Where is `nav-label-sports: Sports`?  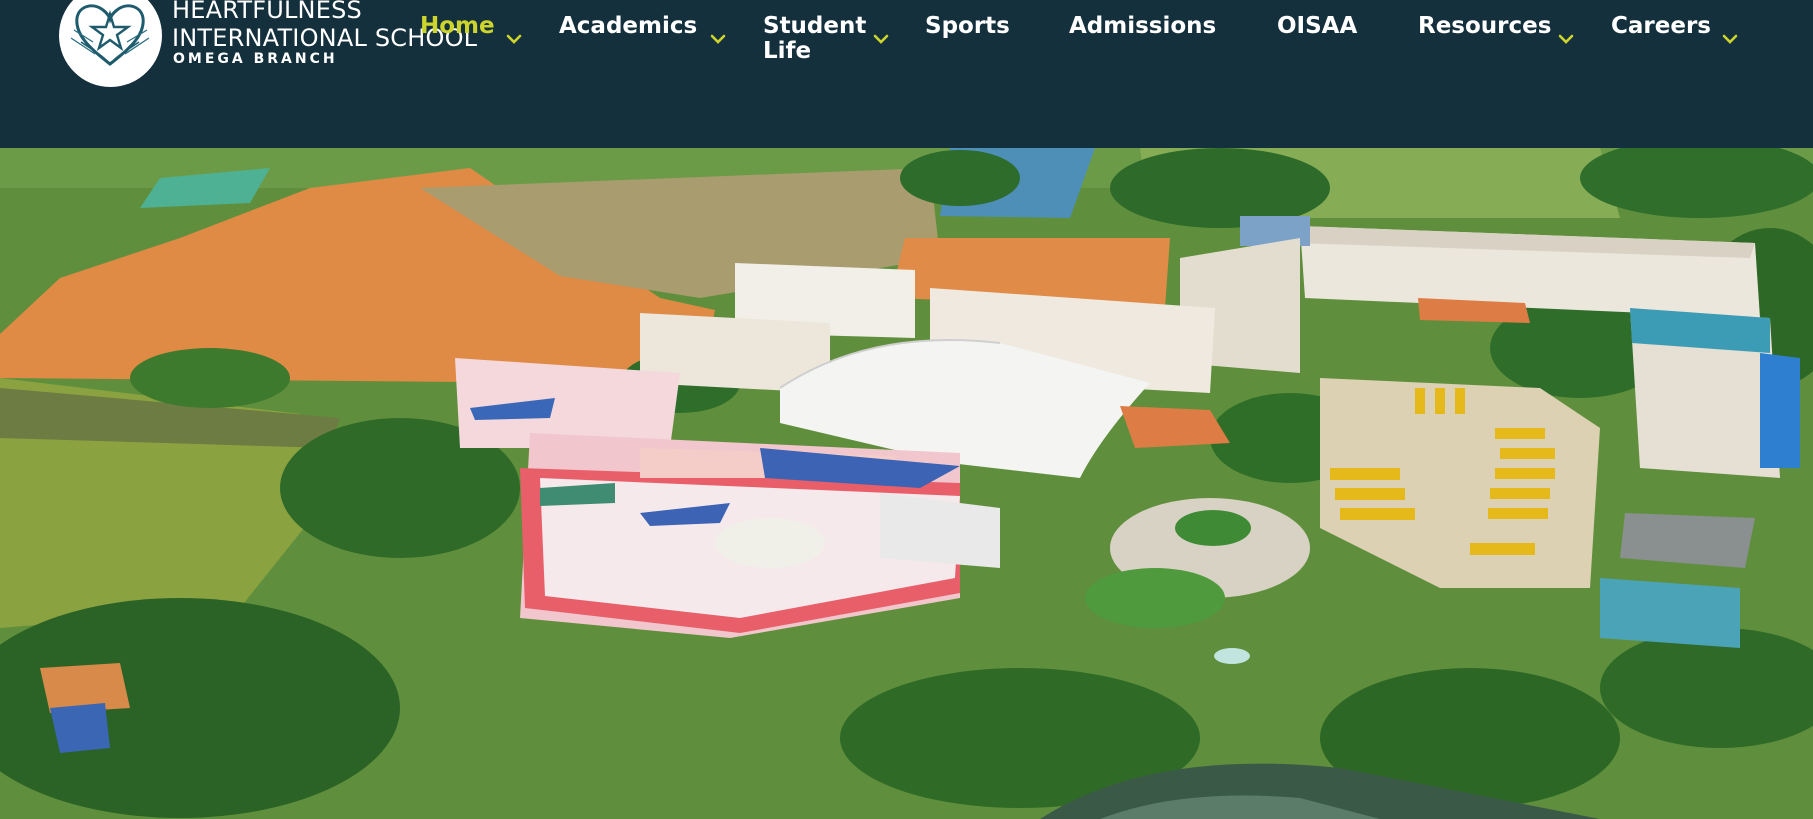
nav-label-sports: Sports is located at coordinates (967, 26).